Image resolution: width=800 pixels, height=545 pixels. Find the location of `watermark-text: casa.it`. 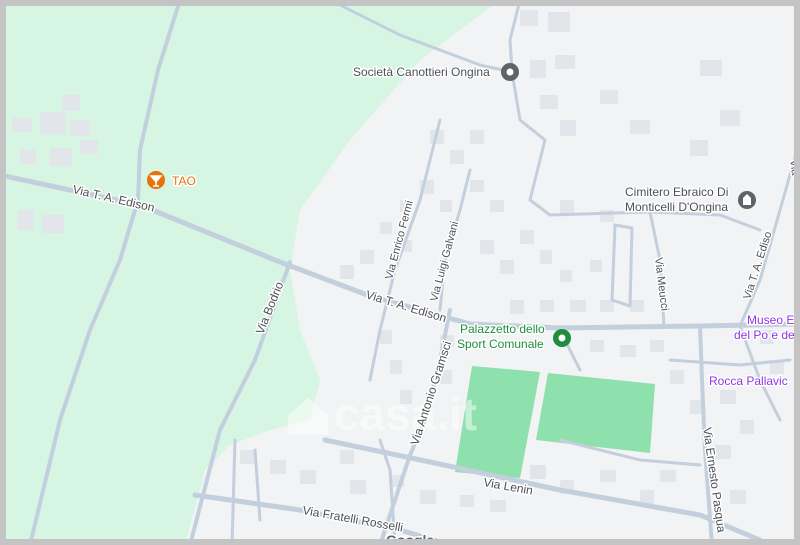

watermark-text: casa.it is located at coordinates (405, 414).